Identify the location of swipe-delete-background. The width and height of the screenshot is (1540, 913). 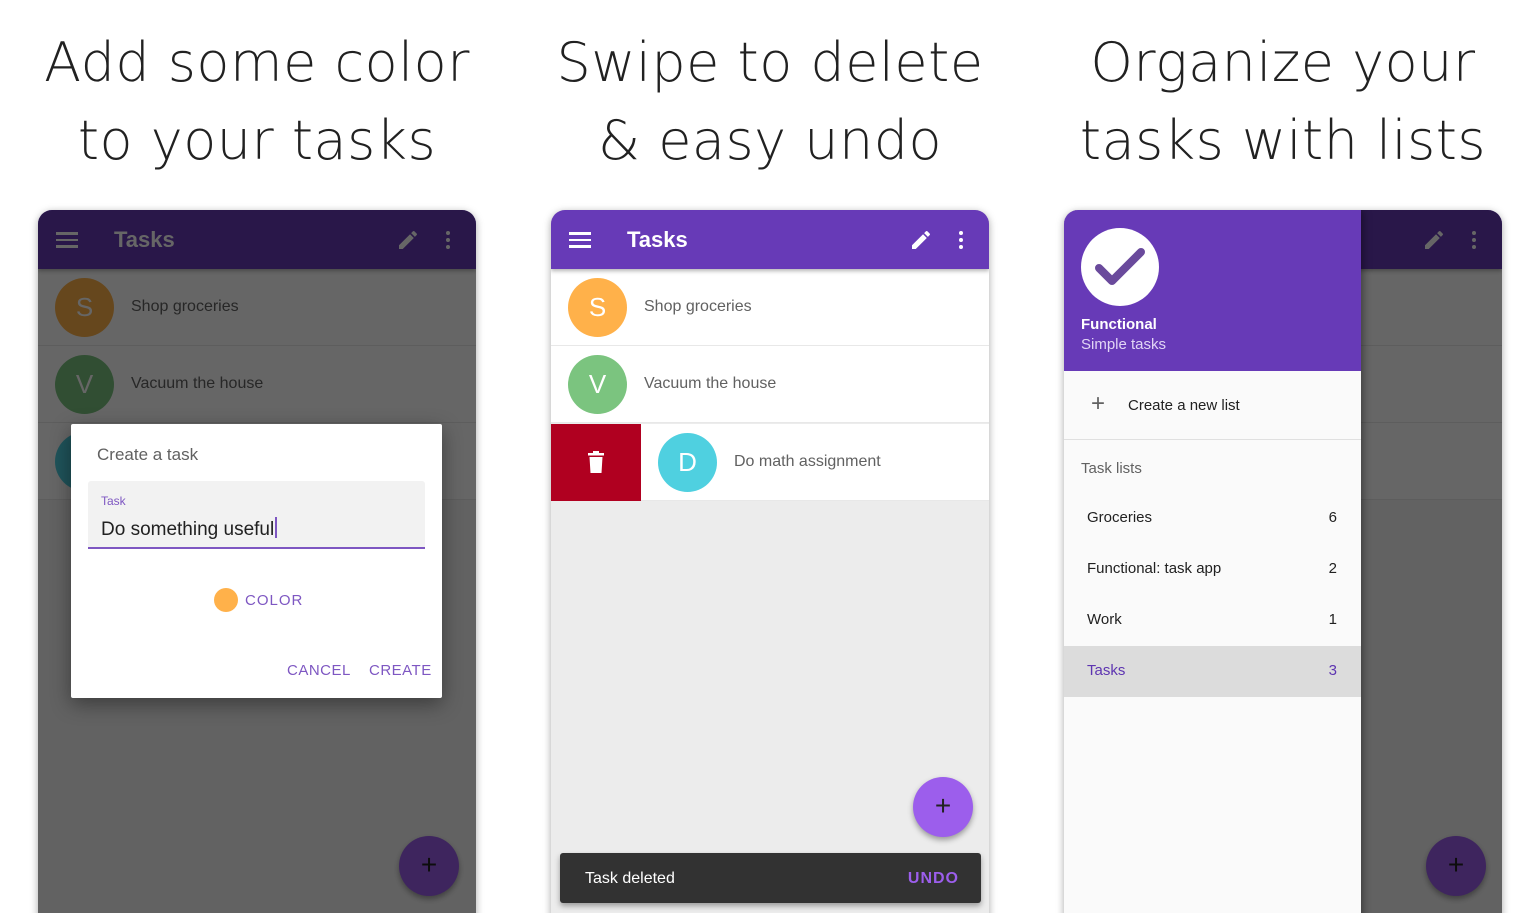
(596, 462).